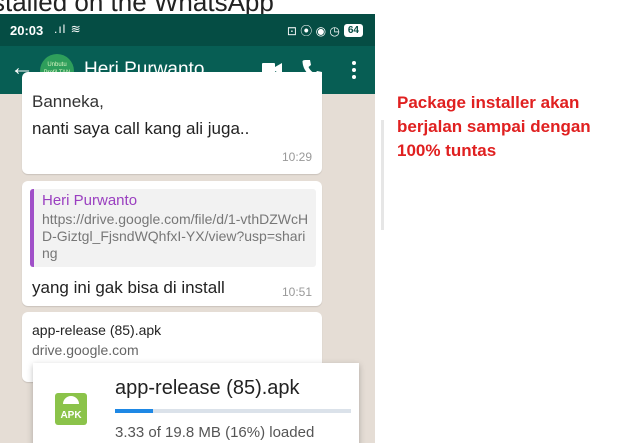 The width and height of the screenshot is (634, 443). I want to click on status-bar: 20:03 .ıl ≋ ⊡ ⦿ ◉ ◷ 64, so click(187, 30).